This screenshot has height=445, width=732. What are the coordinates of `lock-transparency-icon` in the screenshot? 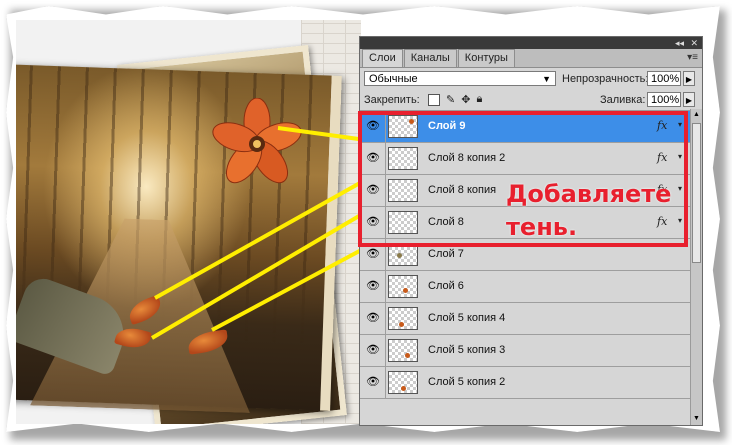 It's located at (434, 100).